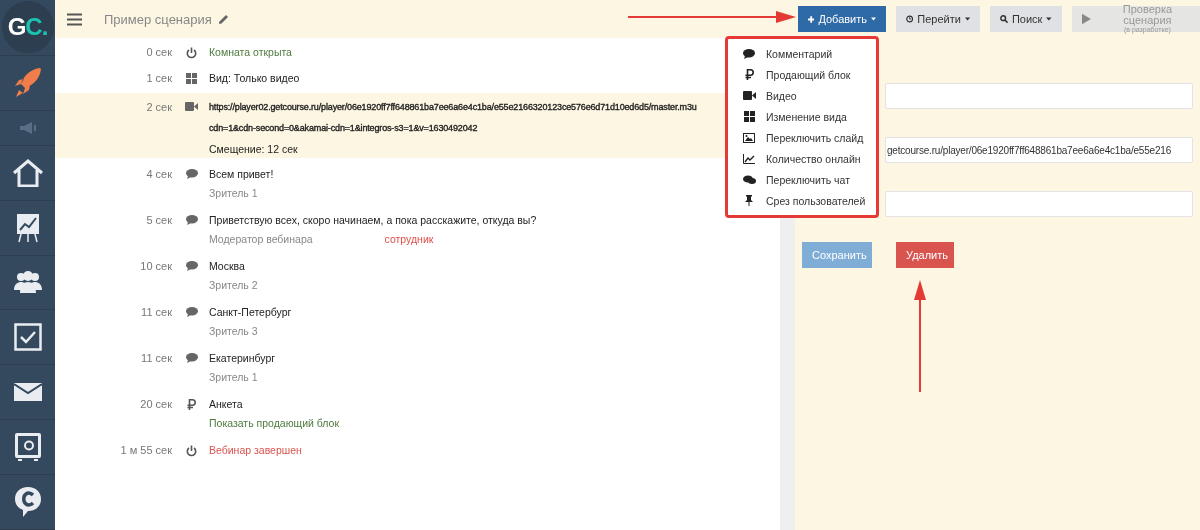 The image size is (1200, 530). Describe the element at coordinates (811, 19) in the screenshot. I see `plus-icon` at that location.